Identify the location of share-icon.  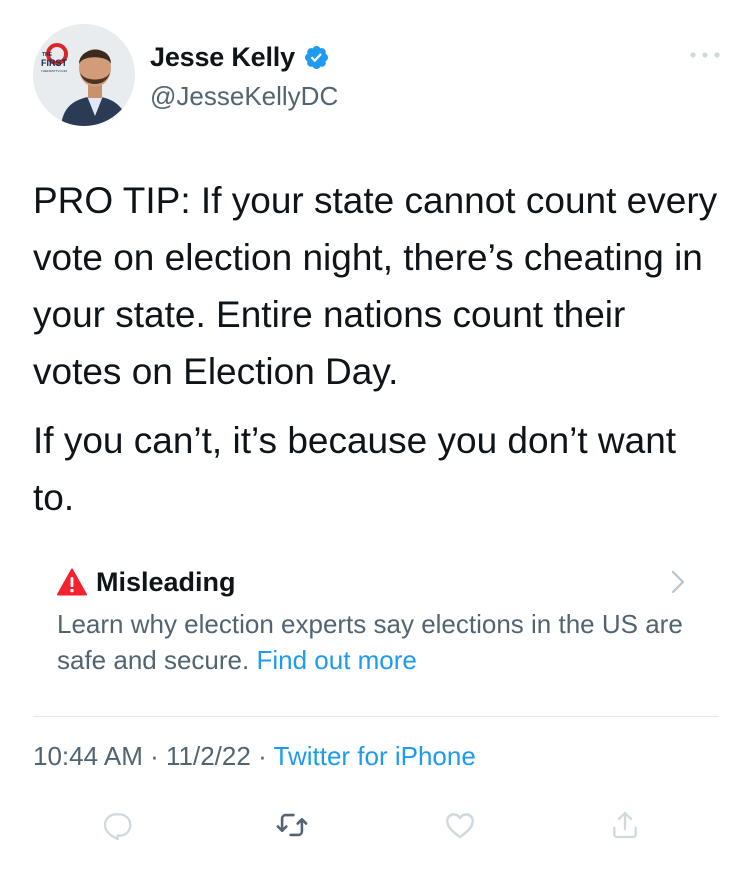
(625, 827).